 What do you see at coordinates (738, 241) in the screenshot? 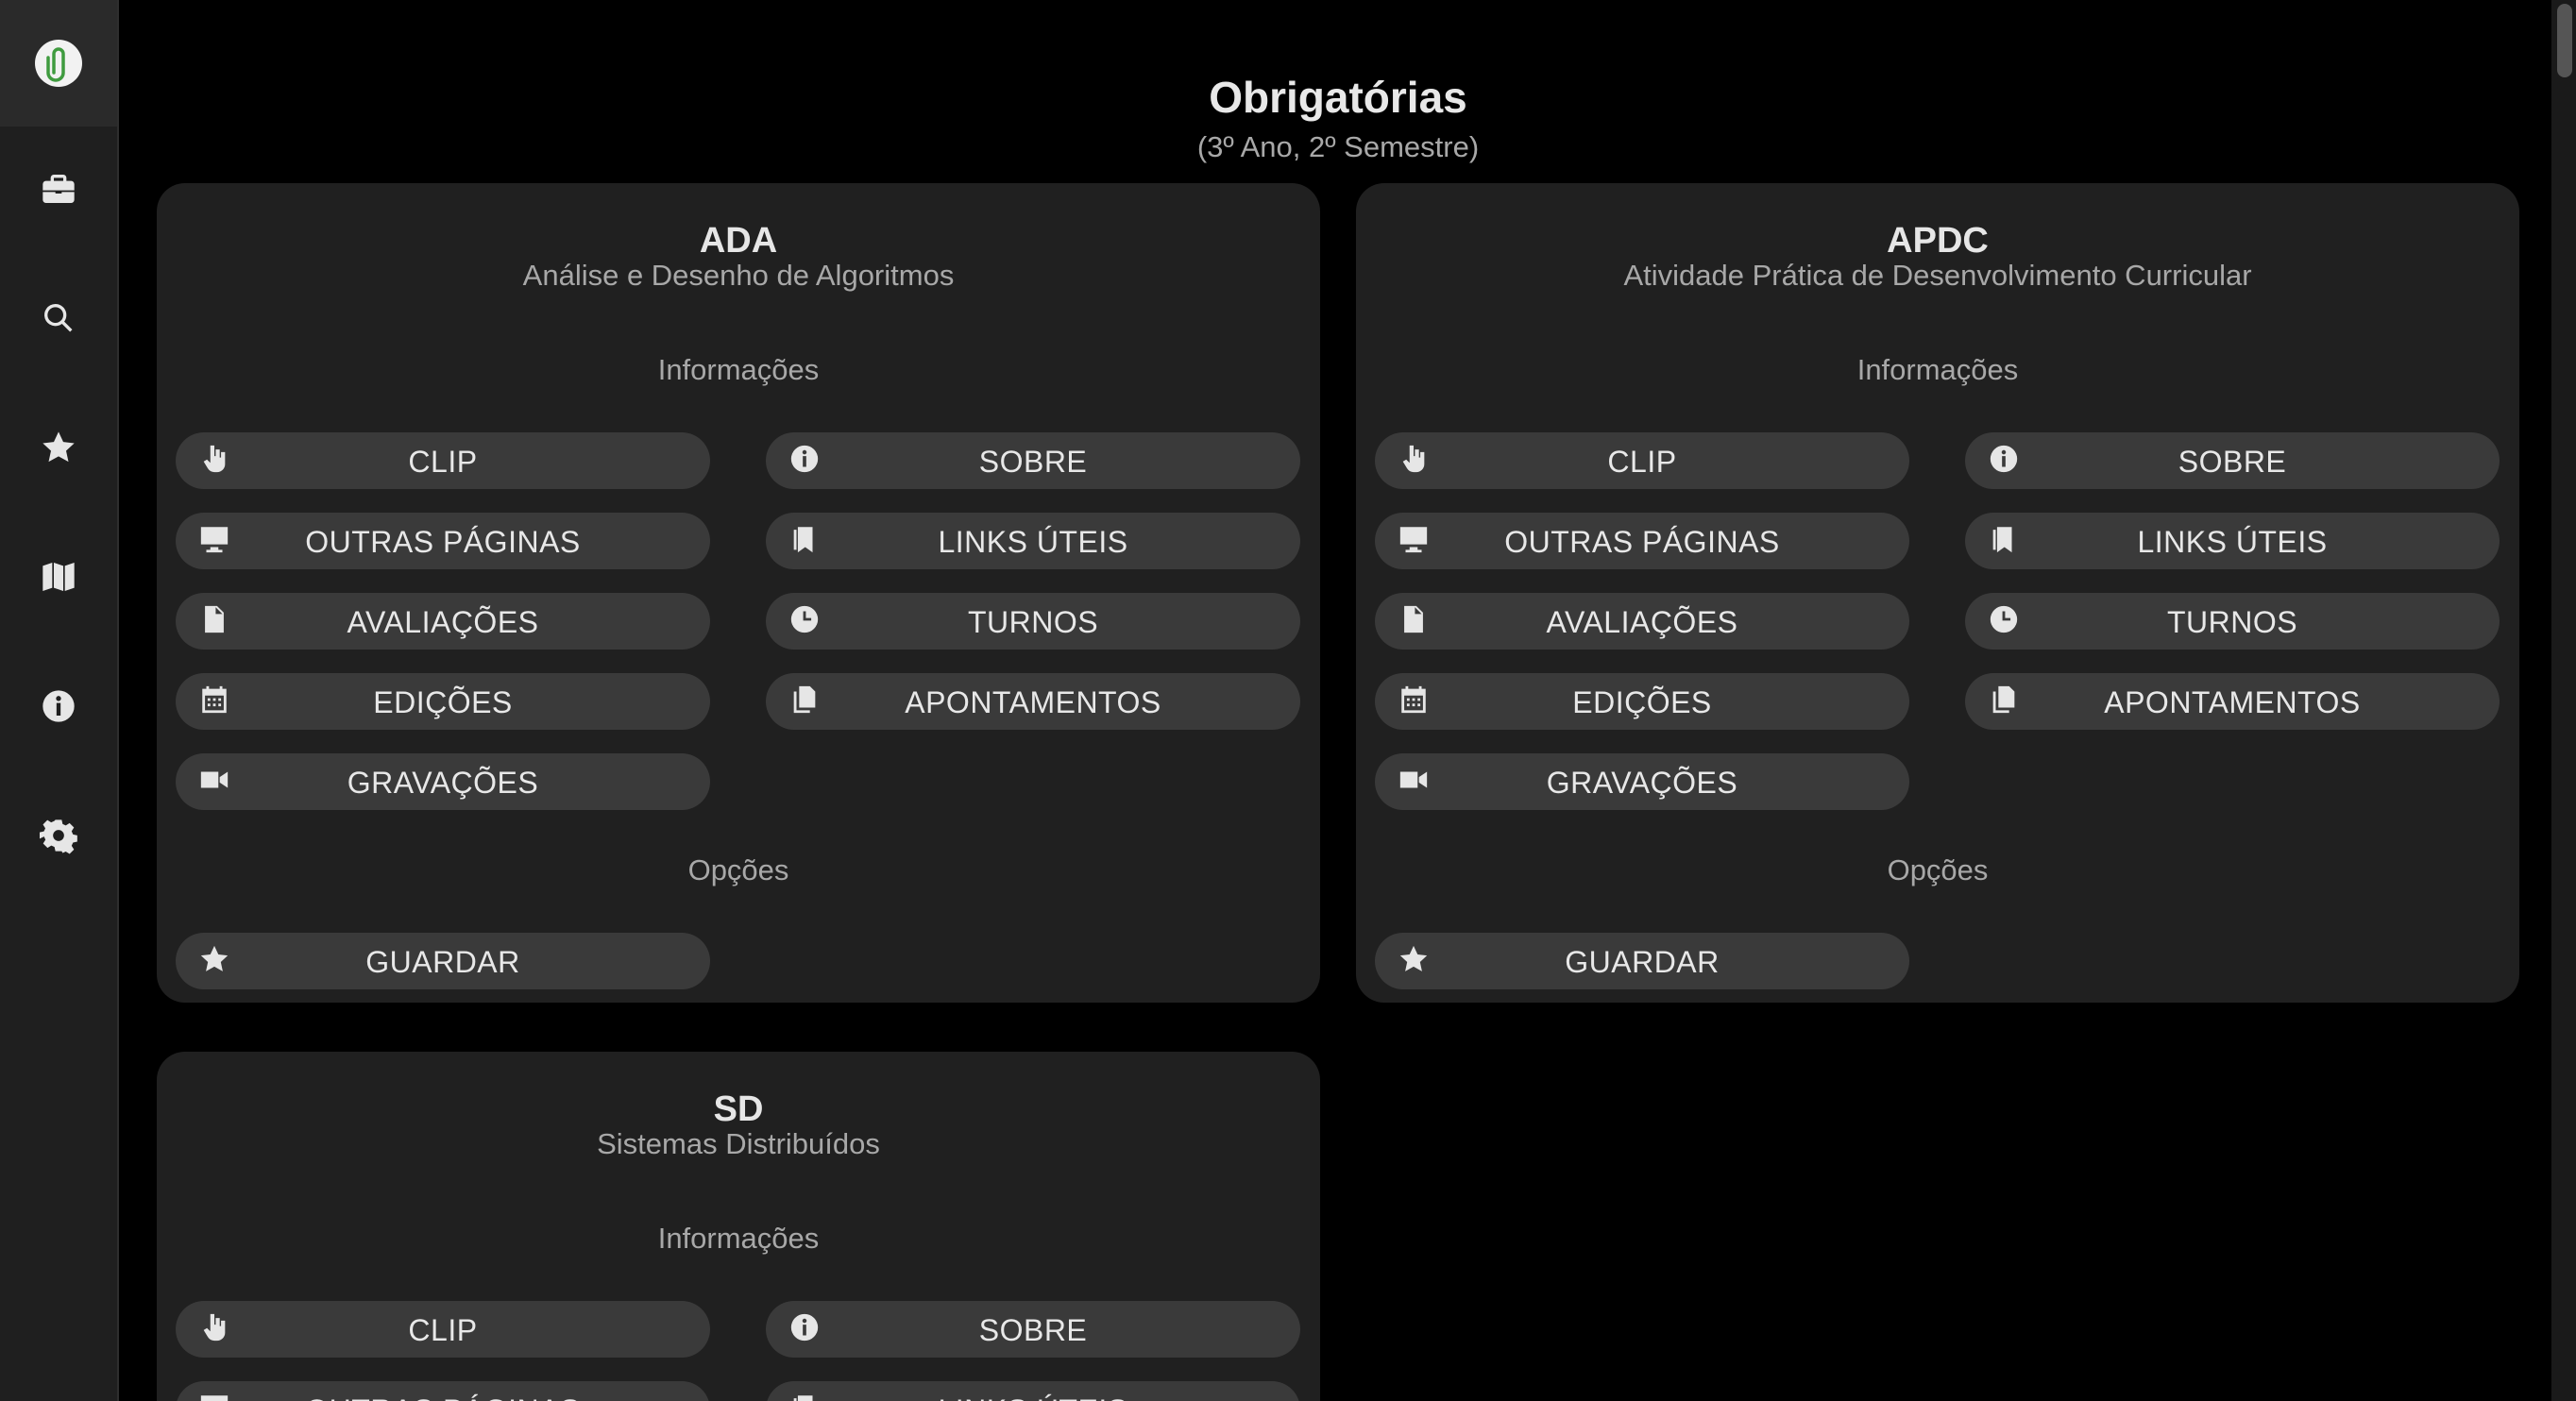
I see `course-code: ADA` at bounding box center [738, 241].